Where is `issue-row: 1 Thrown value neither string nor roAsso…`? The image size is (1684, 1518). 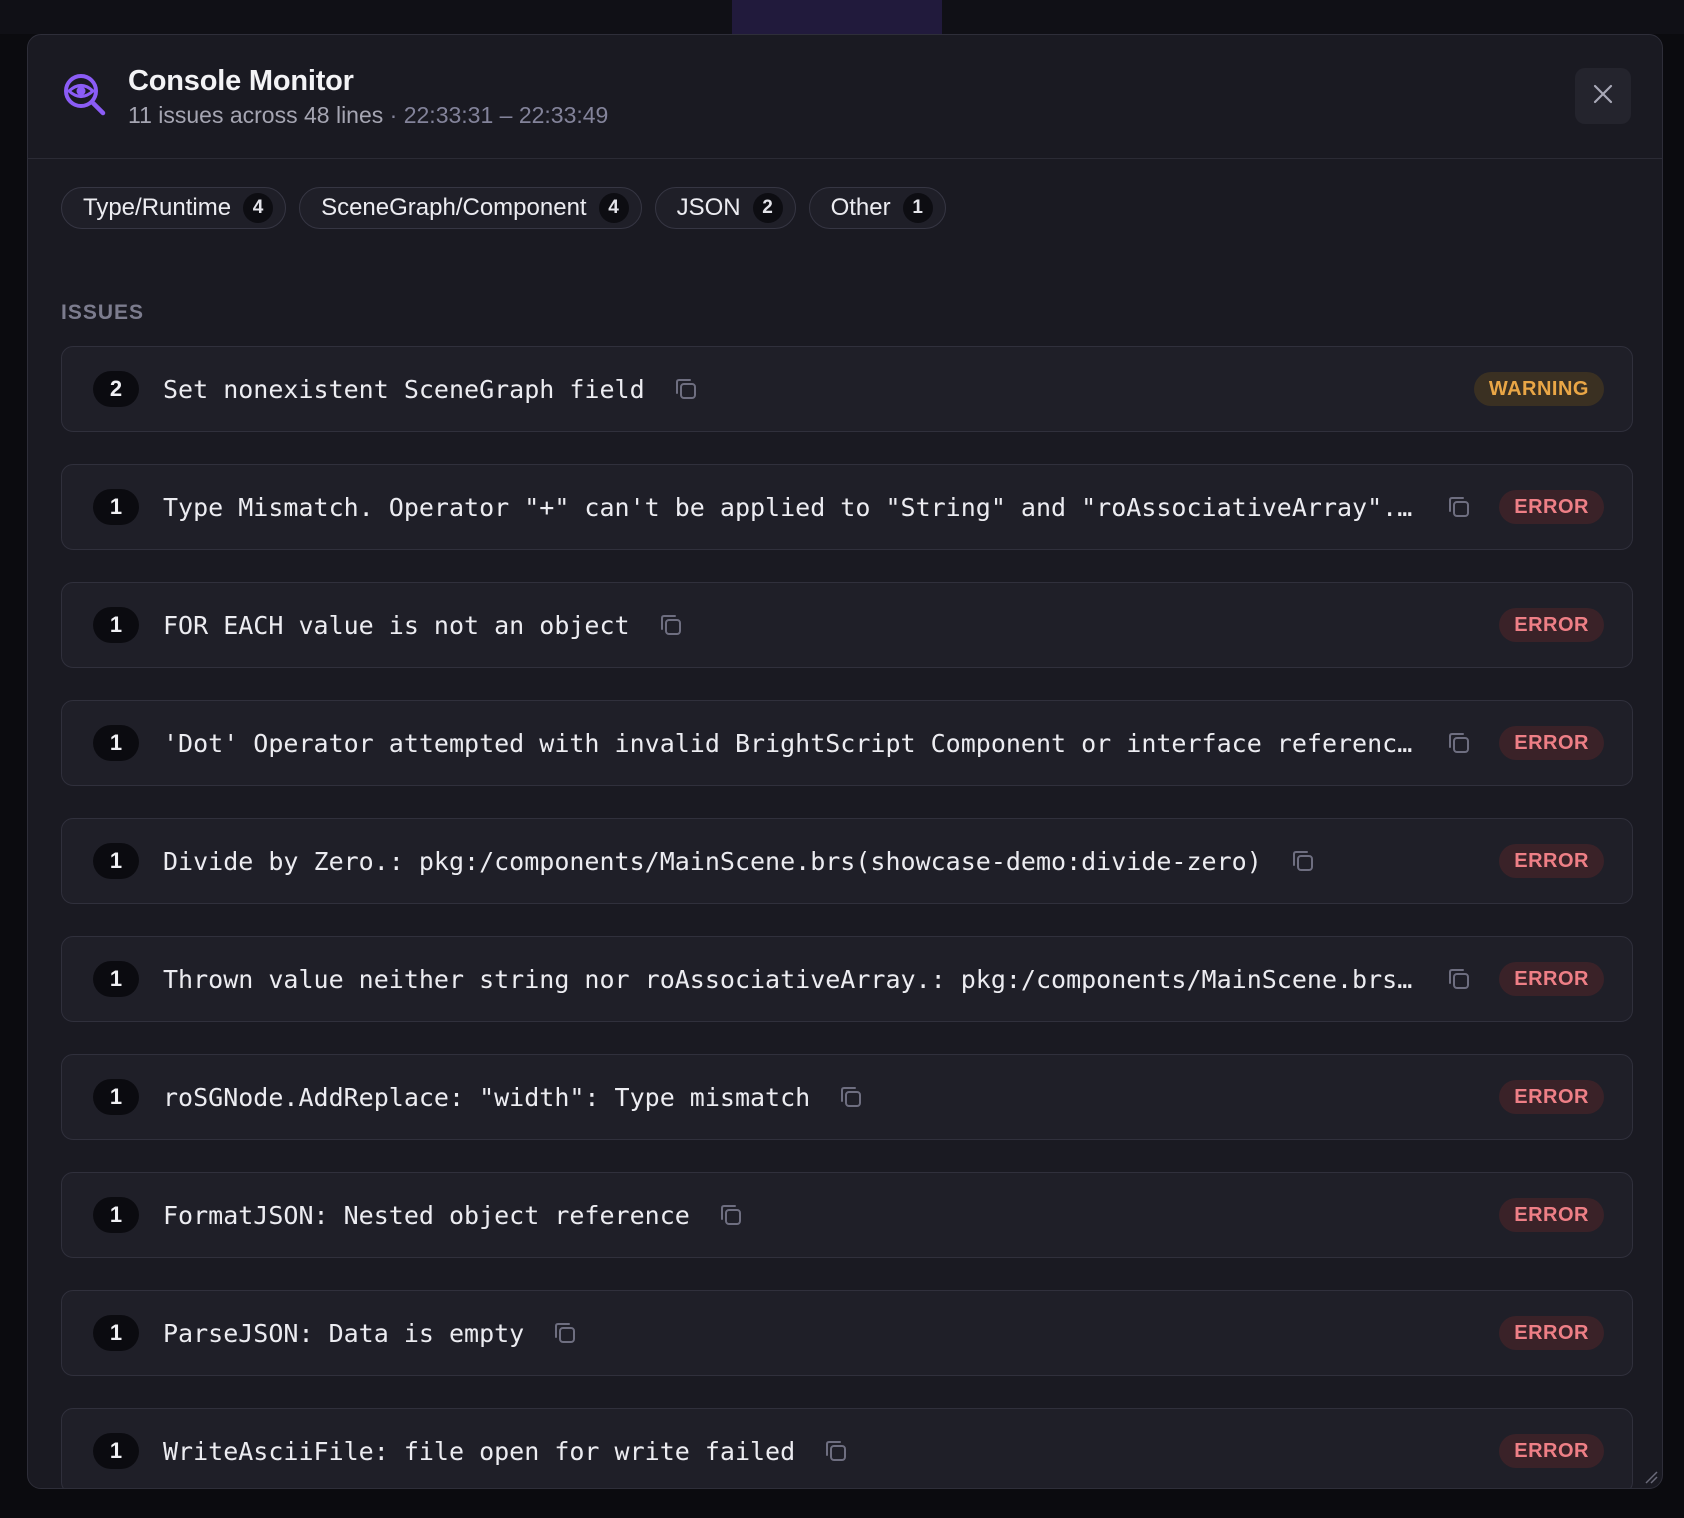
issue-row: 1 Thrown value neither string nor roAsso… is located at coordinates (847, 979).